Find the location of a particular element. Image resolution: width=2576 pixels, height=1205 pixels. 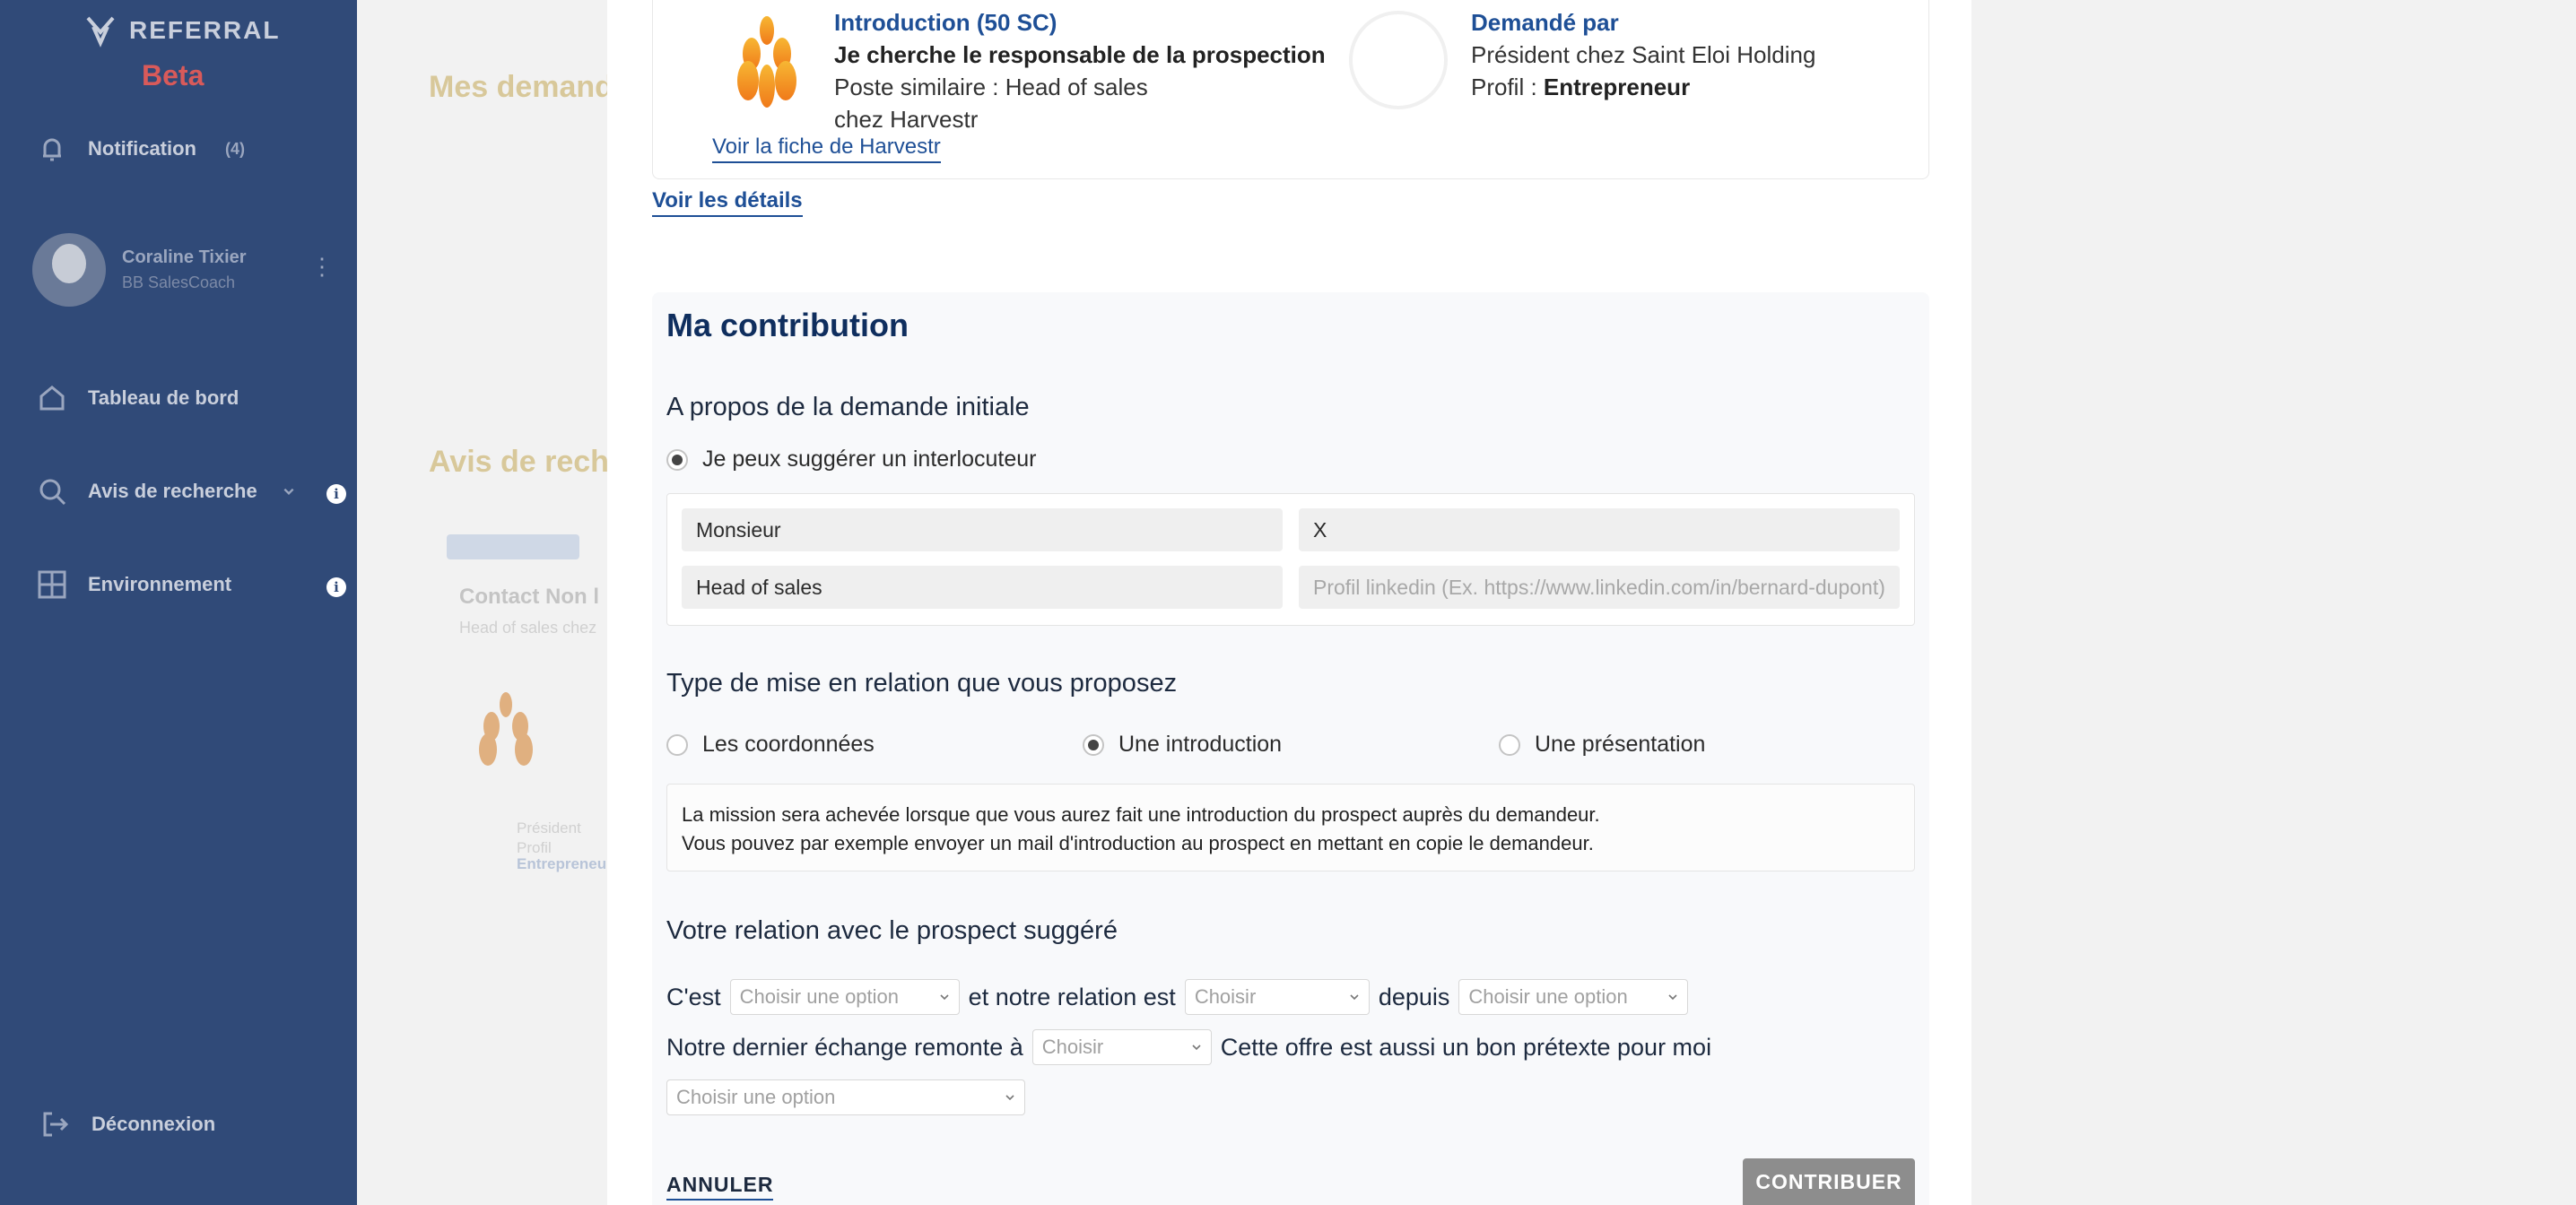

type-option-contacts: Les coordonnées is located at coordinates (770, 745).